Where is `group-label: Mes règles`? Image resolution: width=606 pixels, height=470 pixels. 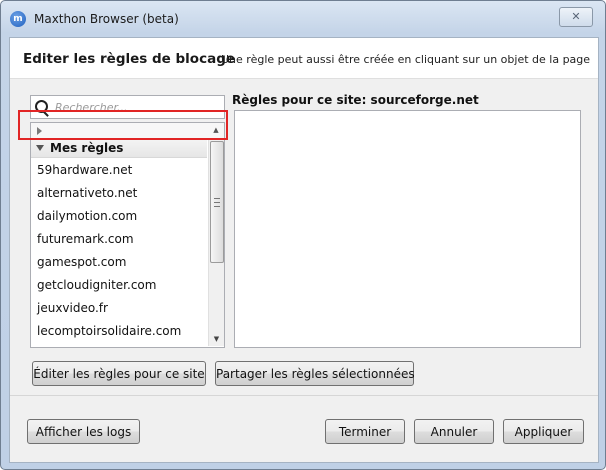
group-label: Mes règles is located at coordinates (87, 148).